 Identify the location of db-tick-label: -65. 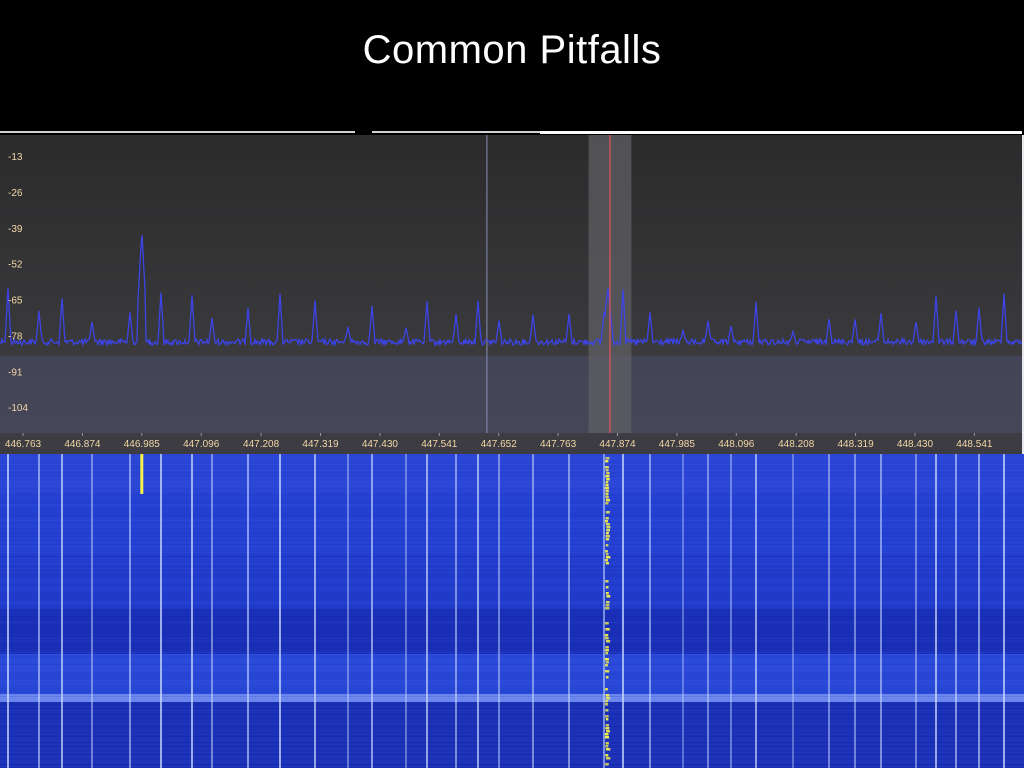
(15, 301).